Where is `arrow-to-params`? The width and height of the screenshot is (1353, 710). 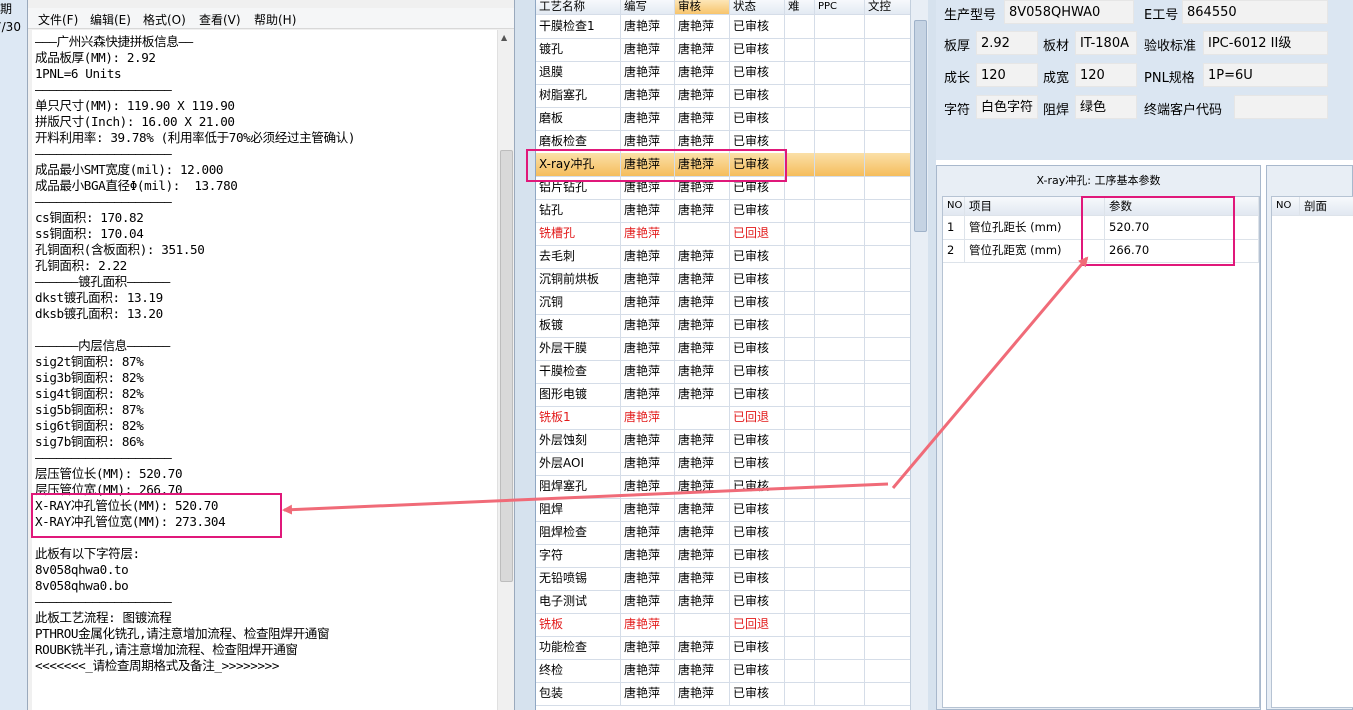 arrow-to-params is located at coordinates (990, 372).